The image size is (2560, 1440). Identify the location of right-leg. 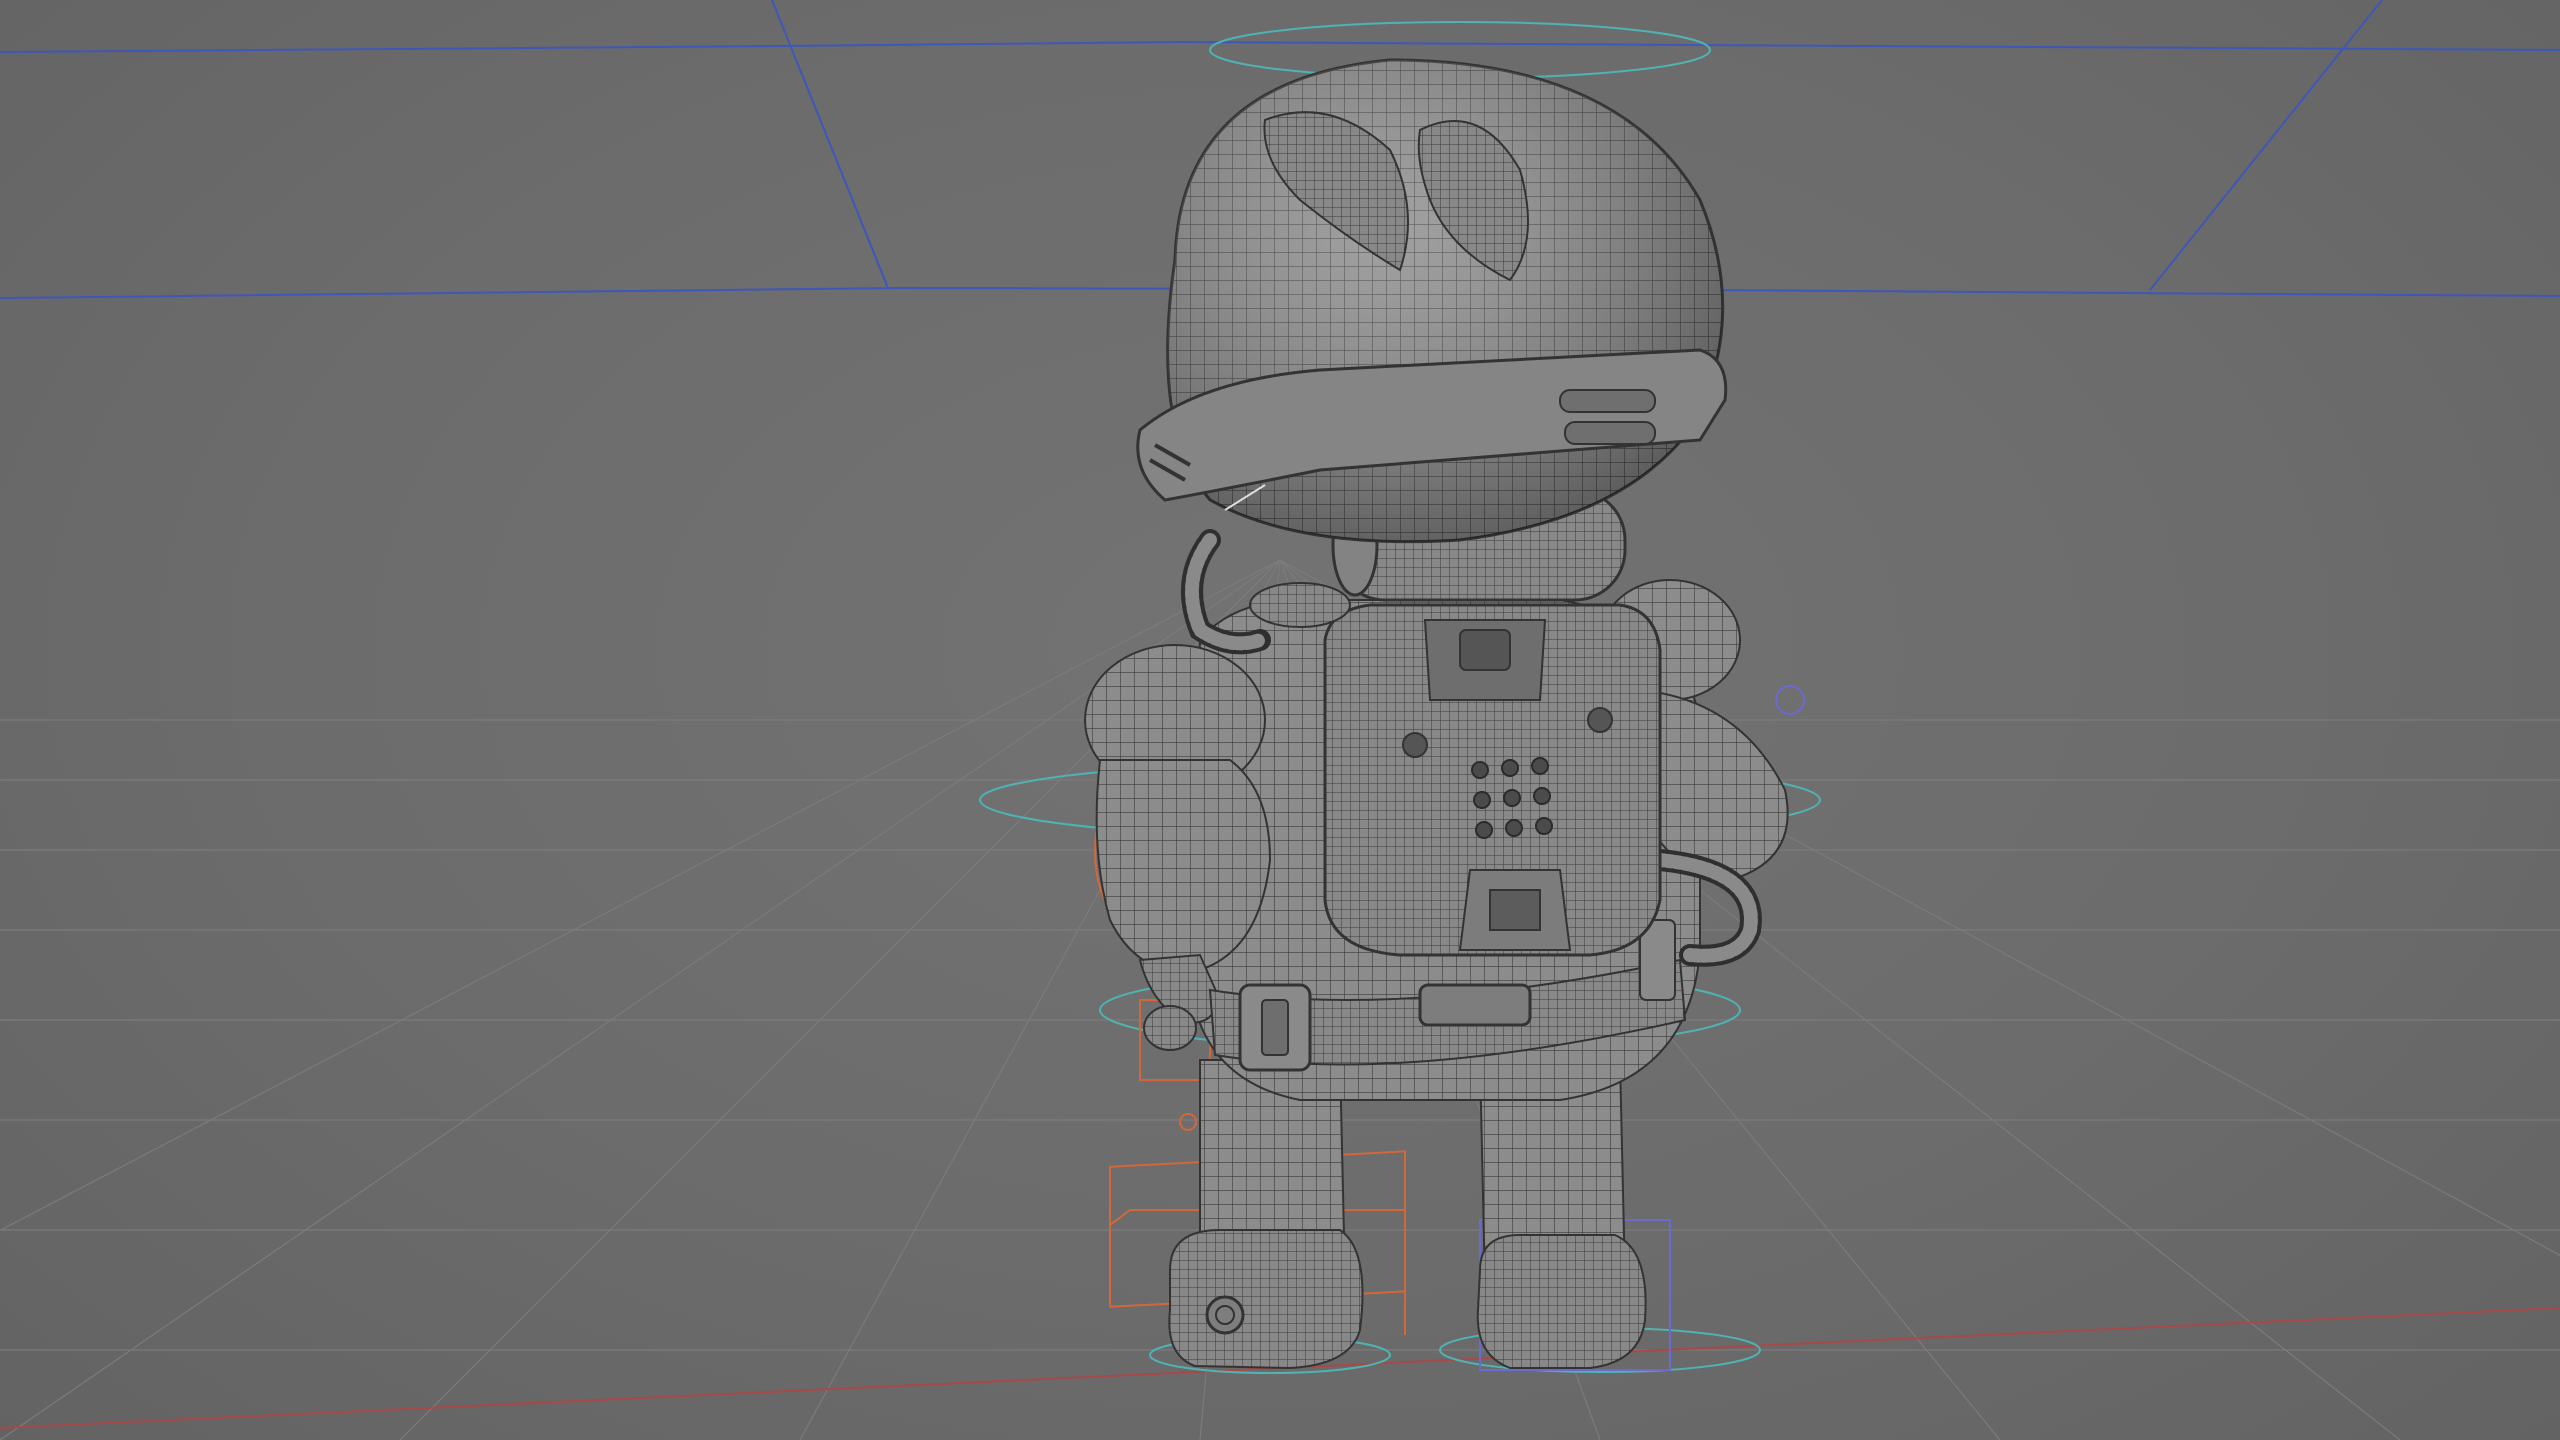
(1561, 1214).